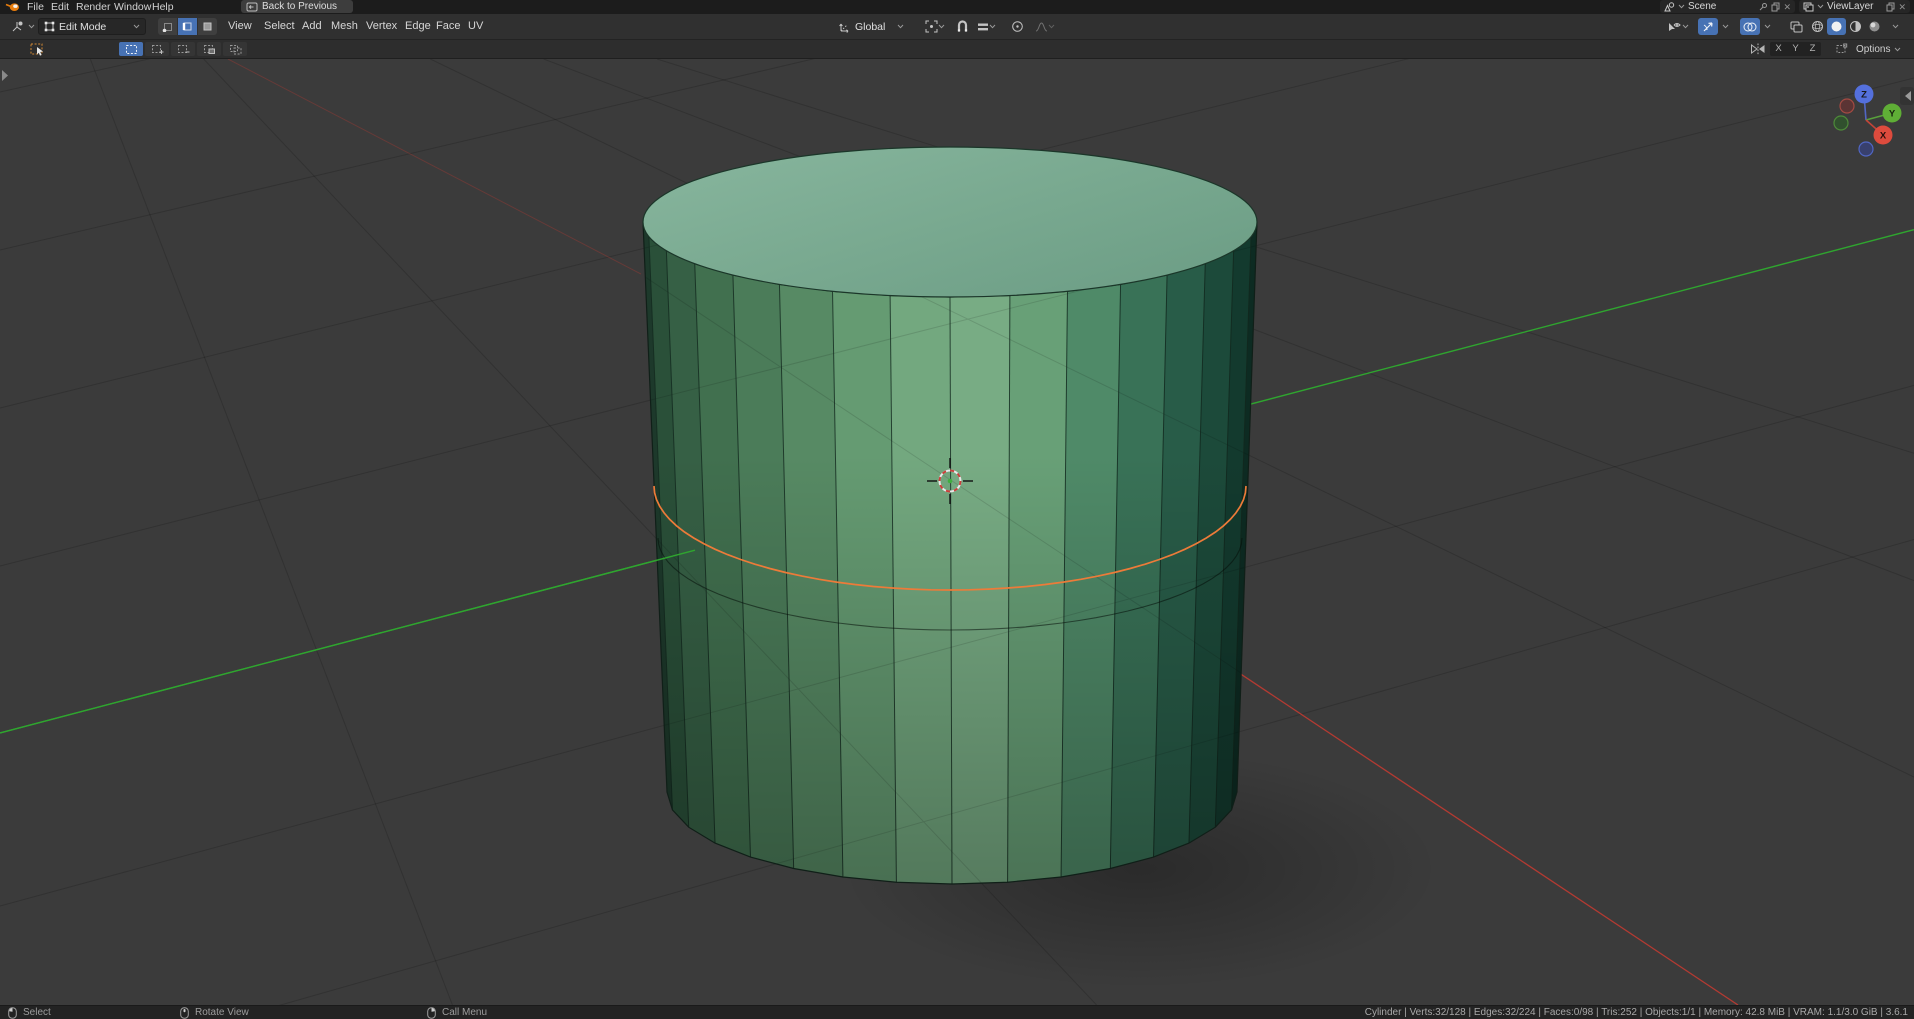  What do you see at coordinates (844, 28) in the screenshot?
I see `orientation-icon` at bounding box center [844, 28].